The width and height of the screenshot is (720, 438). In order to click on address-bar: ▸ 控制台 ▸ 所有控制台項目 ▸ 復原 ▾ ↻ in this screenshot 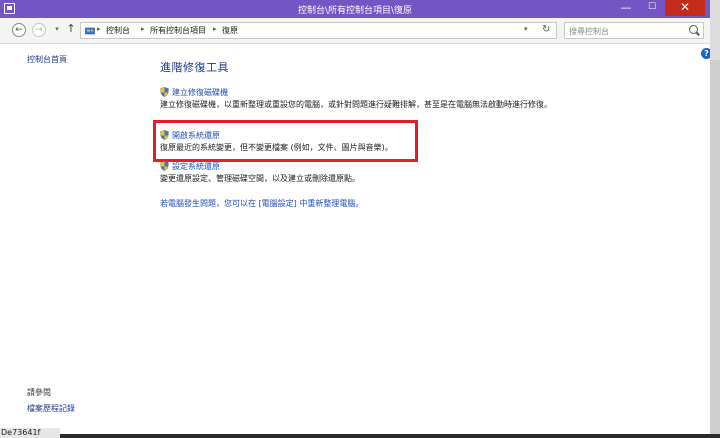, I will do `click(318, 30)`.